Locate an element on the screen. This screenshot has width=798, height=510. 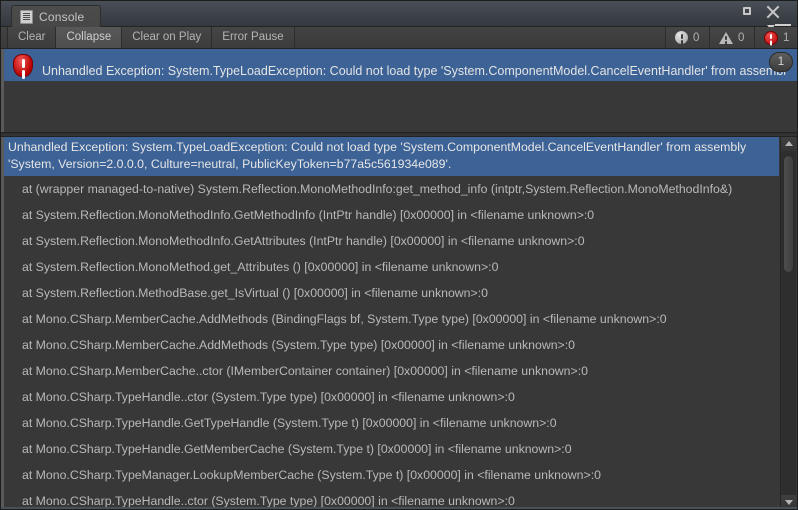
clear-button: Clear is located at coordinates (32, 37).